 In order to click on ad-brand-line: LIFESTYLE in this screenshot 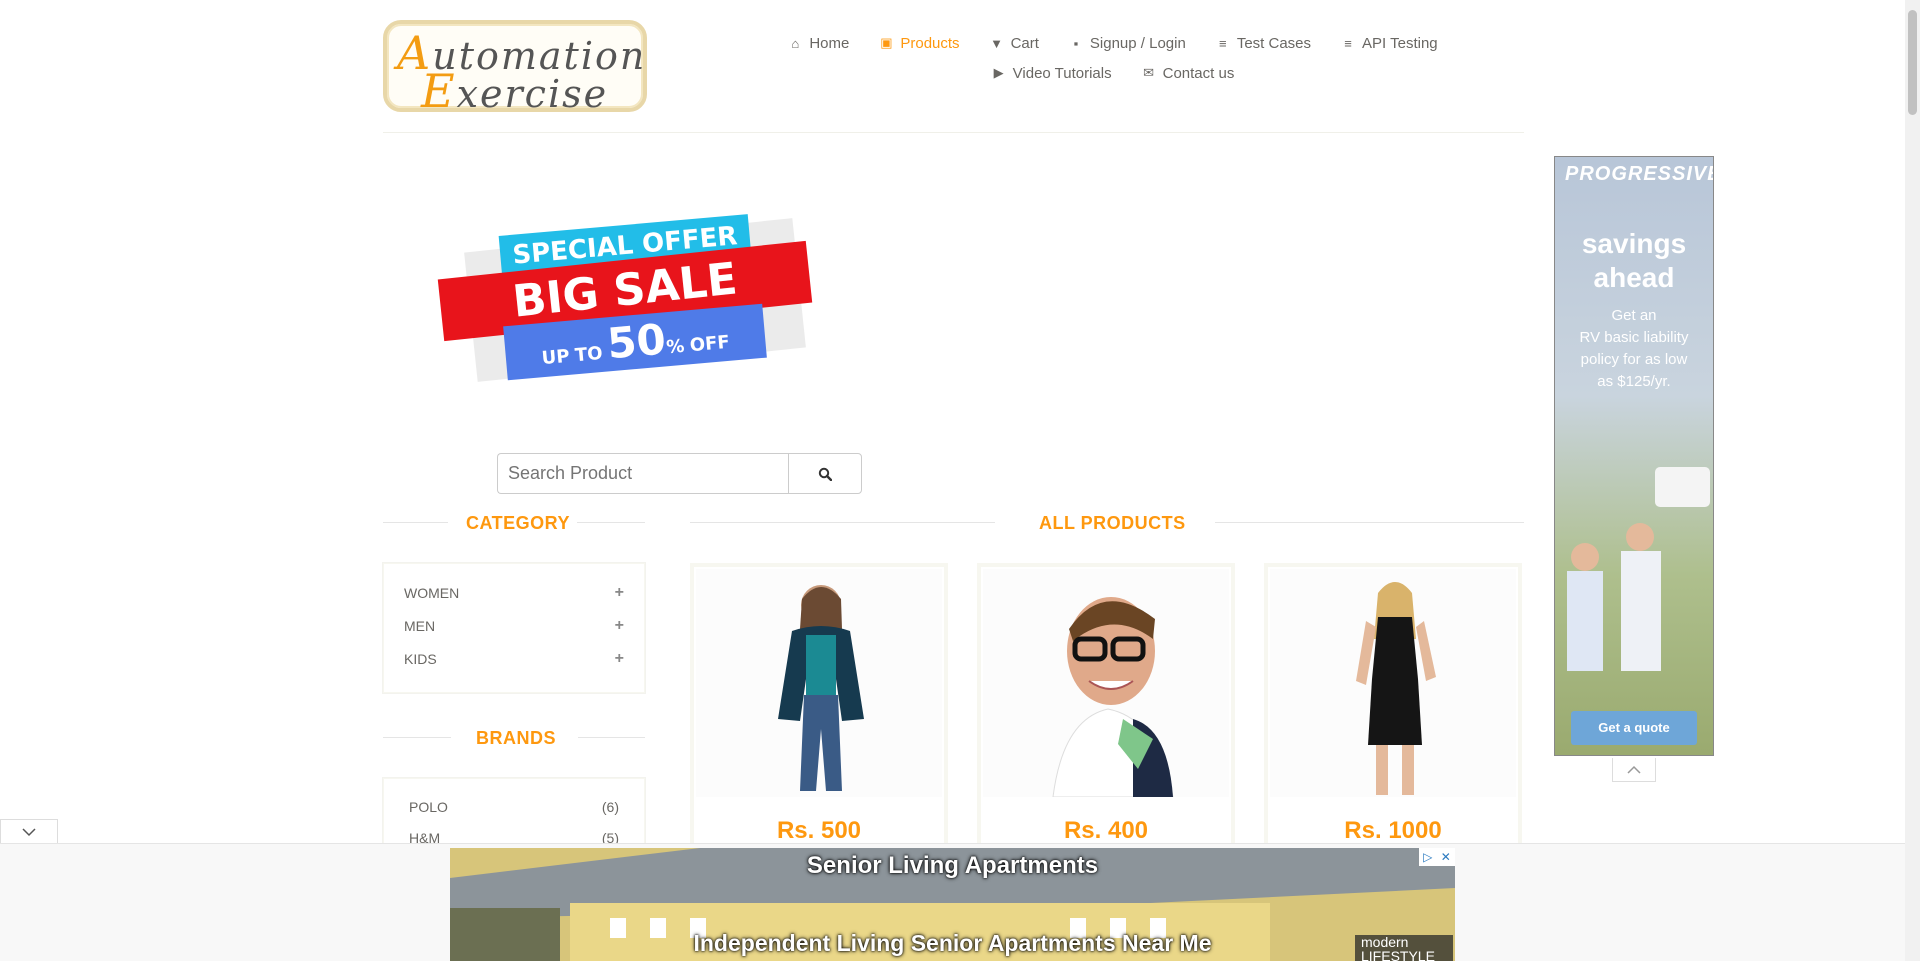, I will do `click(1398, 954)`.